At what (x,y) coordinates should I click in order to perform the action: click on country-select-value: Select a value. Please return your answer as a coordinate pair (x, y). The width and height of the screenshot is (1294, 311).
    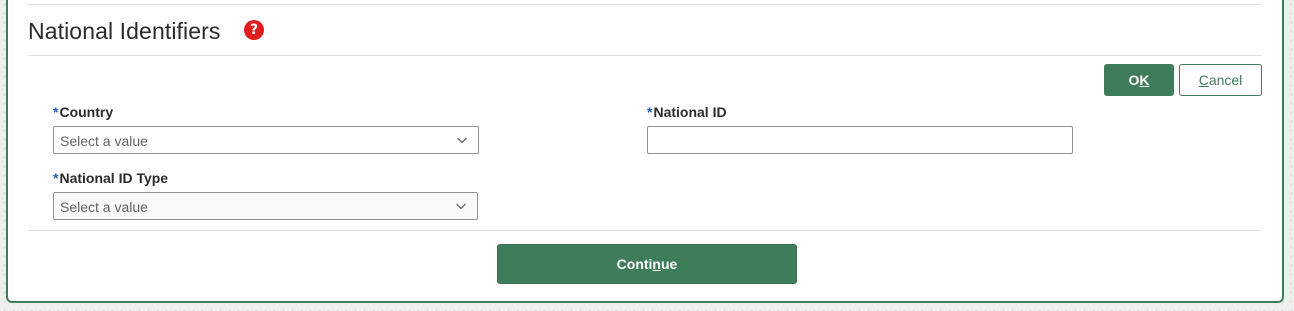
    Looking at the image, I should click on (104, 141).